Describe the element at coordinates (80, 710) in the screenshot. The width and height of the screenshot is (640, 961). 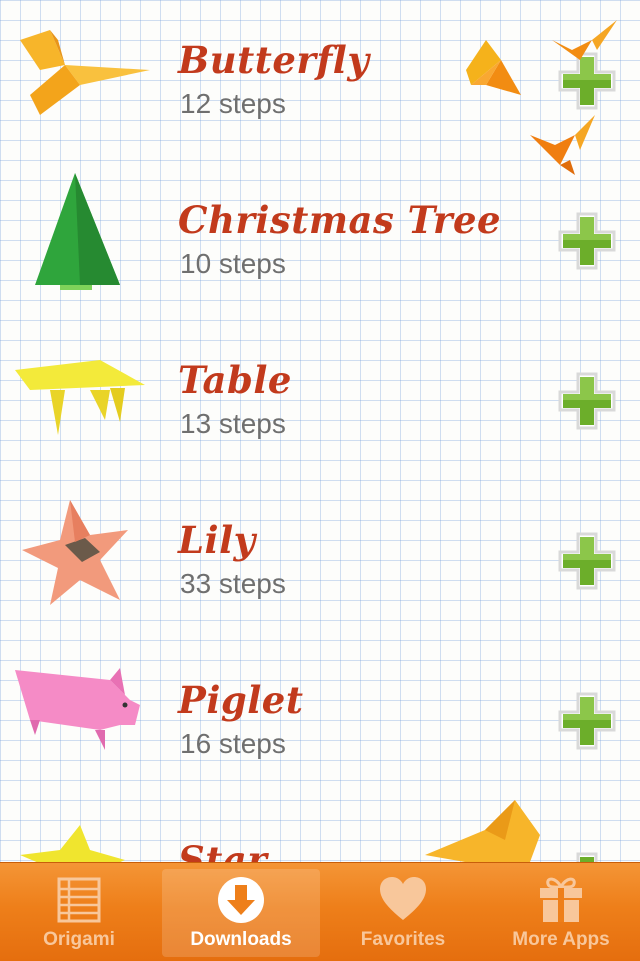
I see `piglet-thumbnail` at that location.